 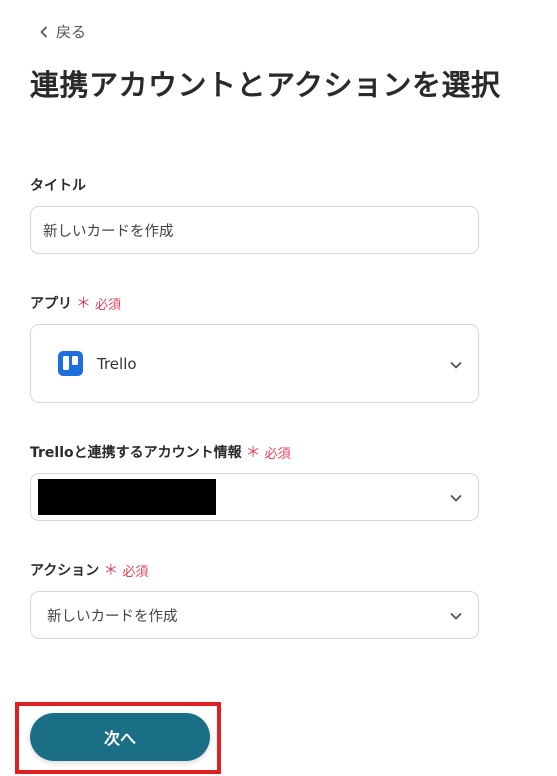 What do you see at coordinates (254, 230) in the screenshot?
I see `title-input: 新しいカードを作成` at bounding box center [254, 230].